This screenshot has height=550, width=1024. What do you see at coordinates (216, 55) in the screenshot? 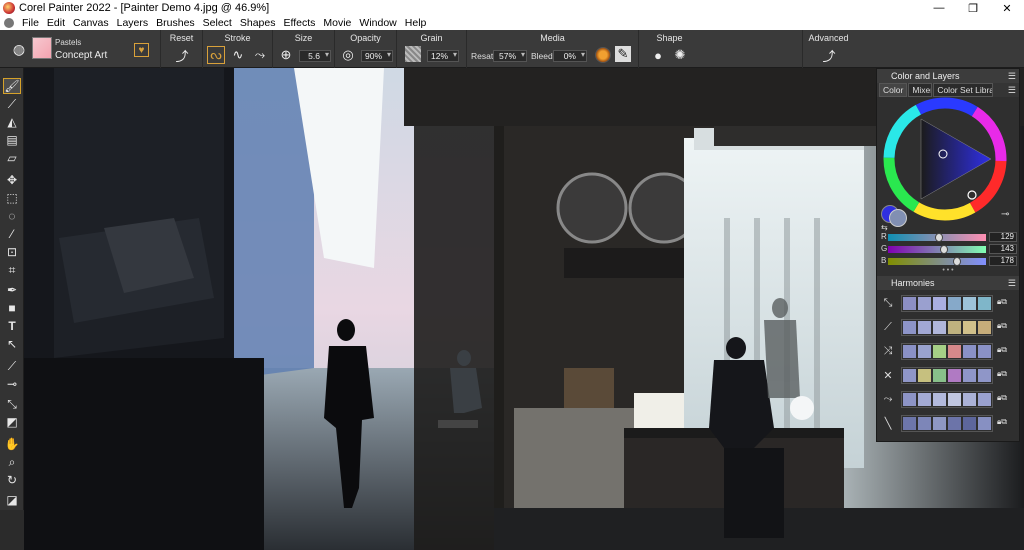
I see `freehand-stroke-icon: ᔓ` at bounding box center [216, 55].